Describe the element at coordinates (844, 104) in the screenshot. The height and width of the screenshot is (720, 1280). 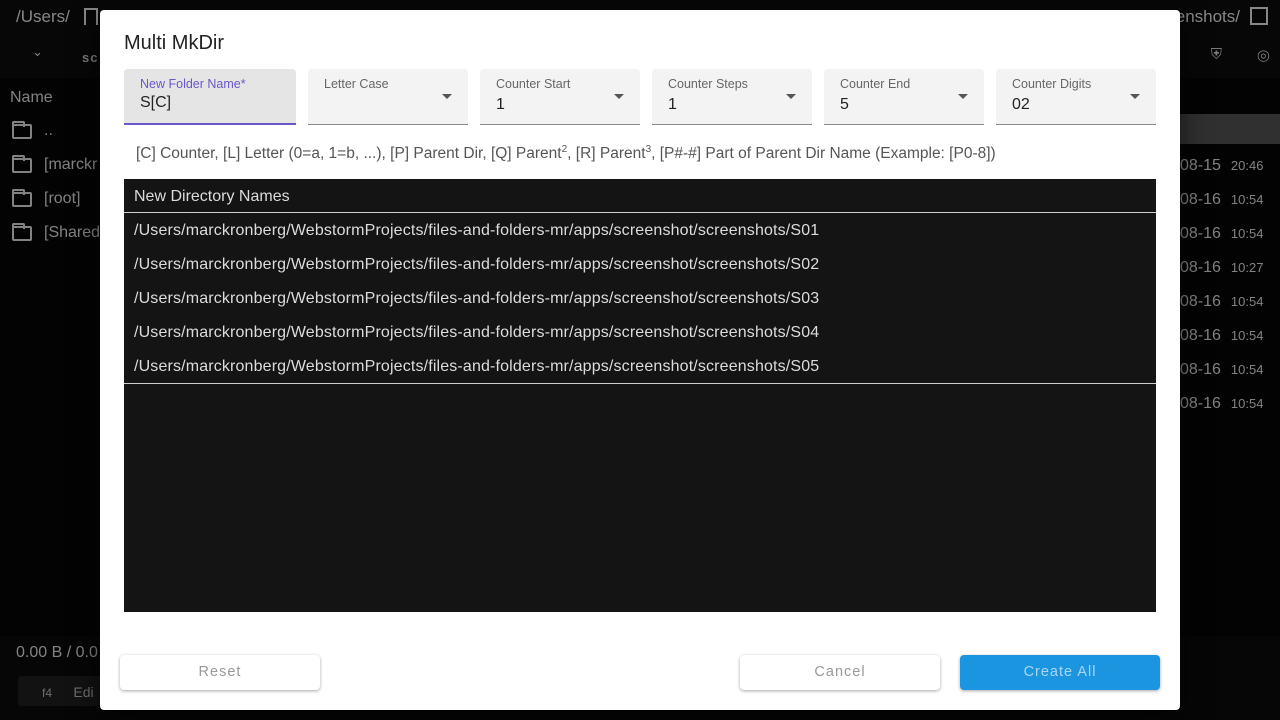
I see `field-value: 5` at that location.